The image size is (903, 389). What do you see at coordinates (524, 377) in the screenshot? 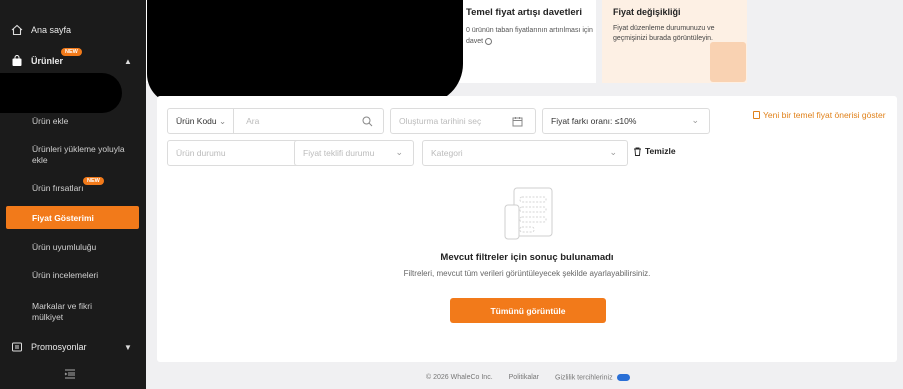
I see `footer-policies-link: Politikalar` at bounding box center [524, 377].